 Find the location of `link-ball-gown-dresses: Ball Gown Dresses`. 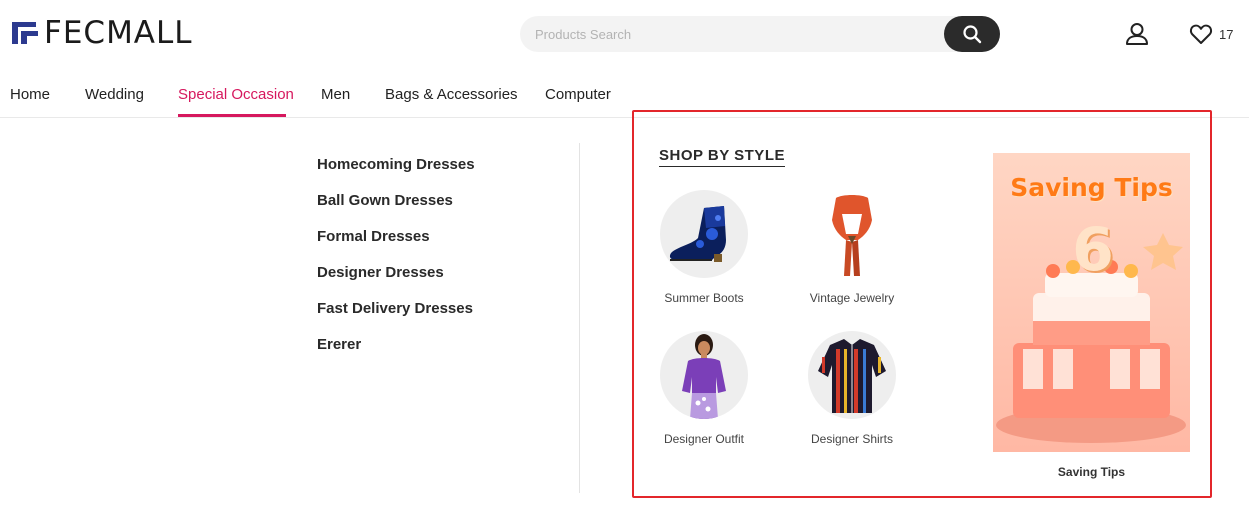

link-ball-gown-dresses: Ball Gown Dresses is located at coordinates (396, 210).